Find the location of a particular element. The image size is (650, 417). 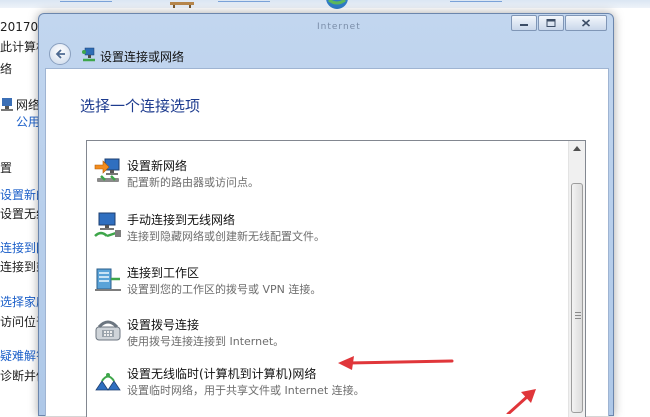

dialog-titlebar: Internet is located at coordinates (326, 27).